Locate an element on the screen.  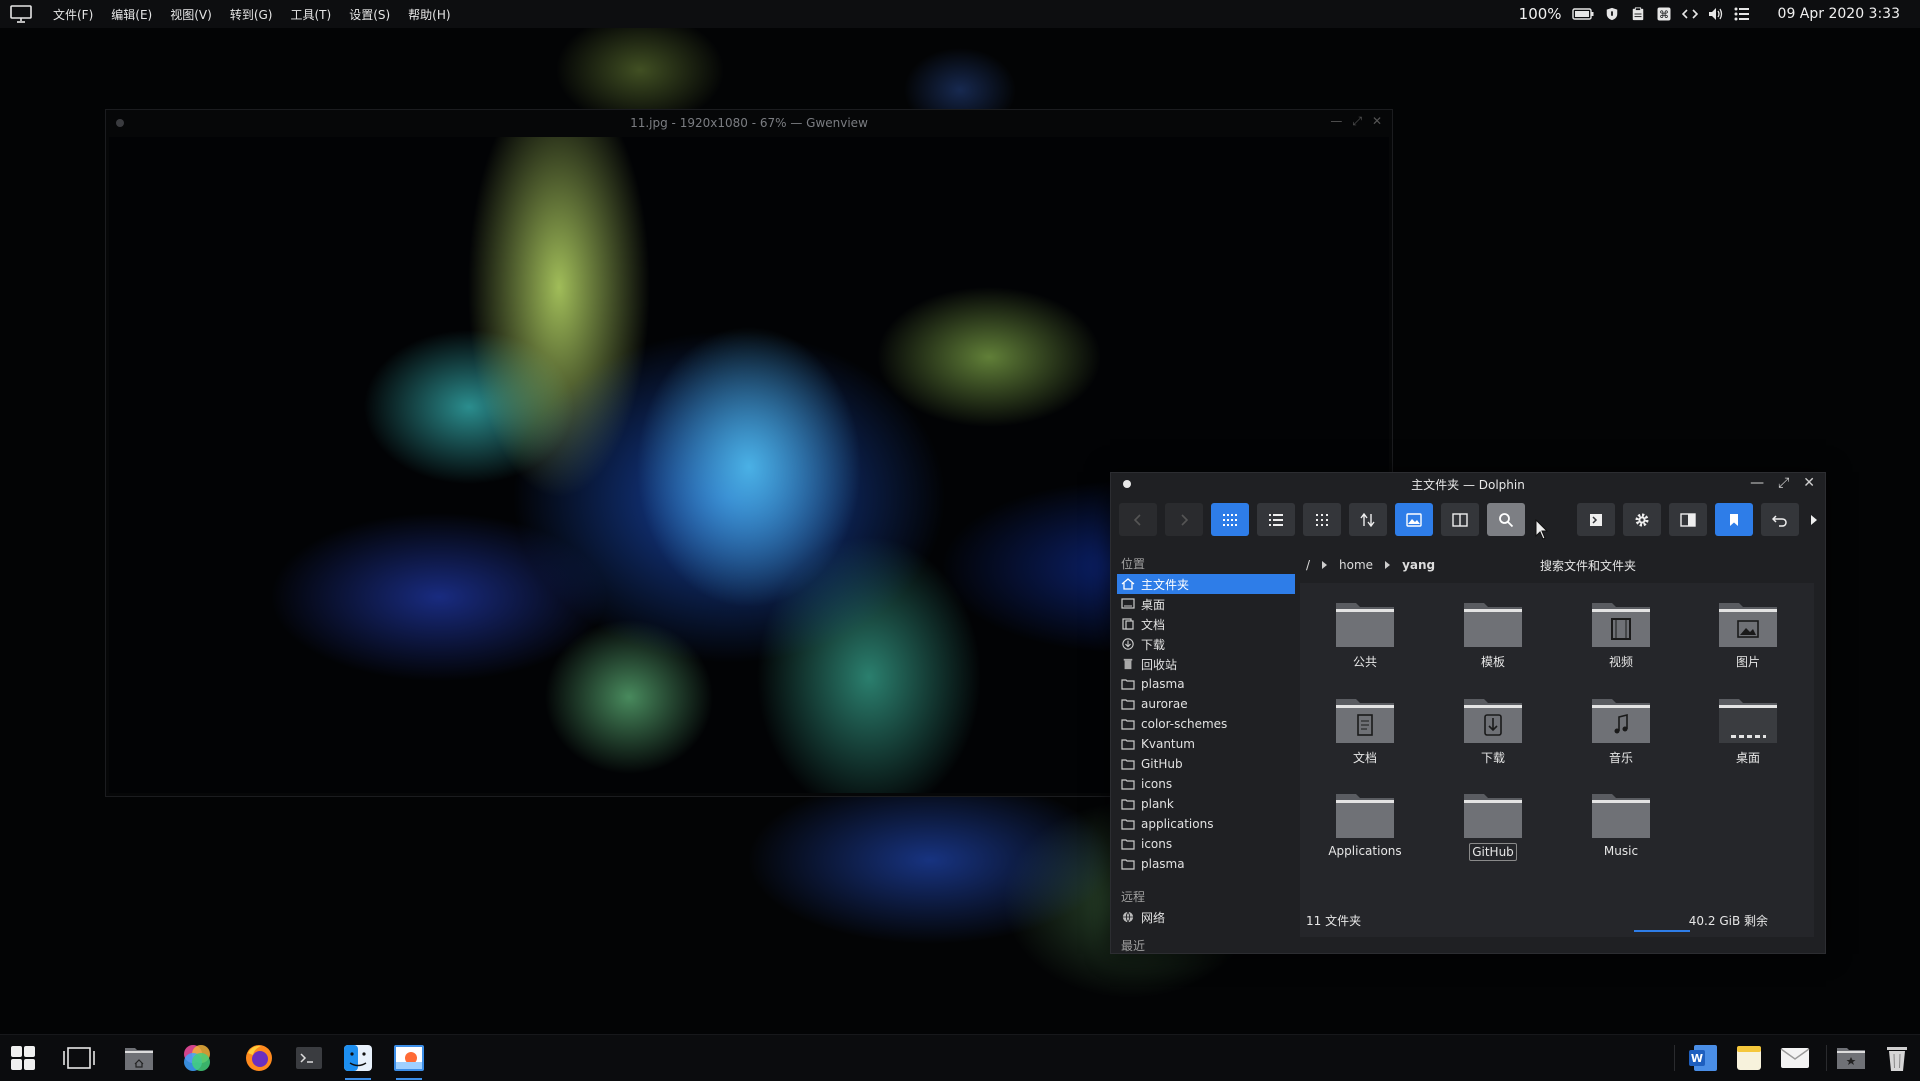
taskbar-terminal is located at coordinates (309, 1058).